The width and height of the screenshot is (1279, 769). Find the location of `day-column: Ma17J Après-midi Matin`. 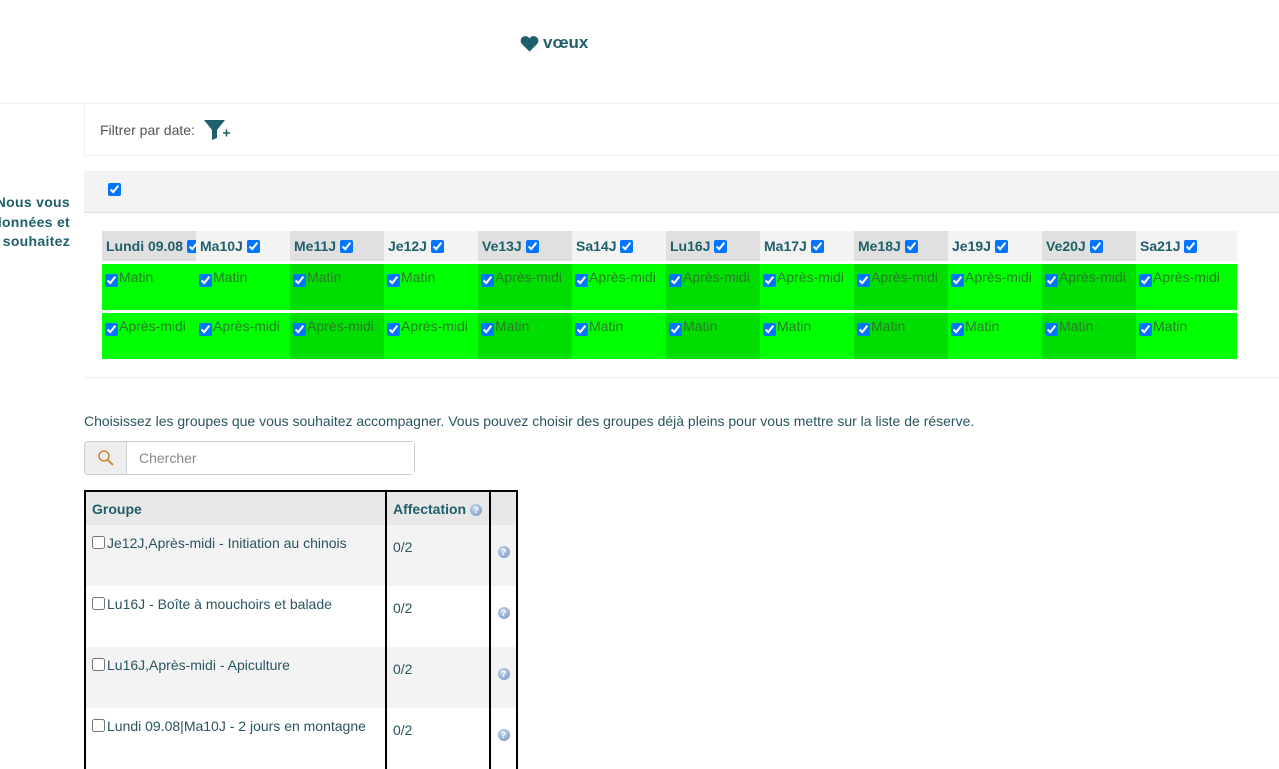

day-column: Ma17J Après-midi Matin is located at coordinates (810, 295).